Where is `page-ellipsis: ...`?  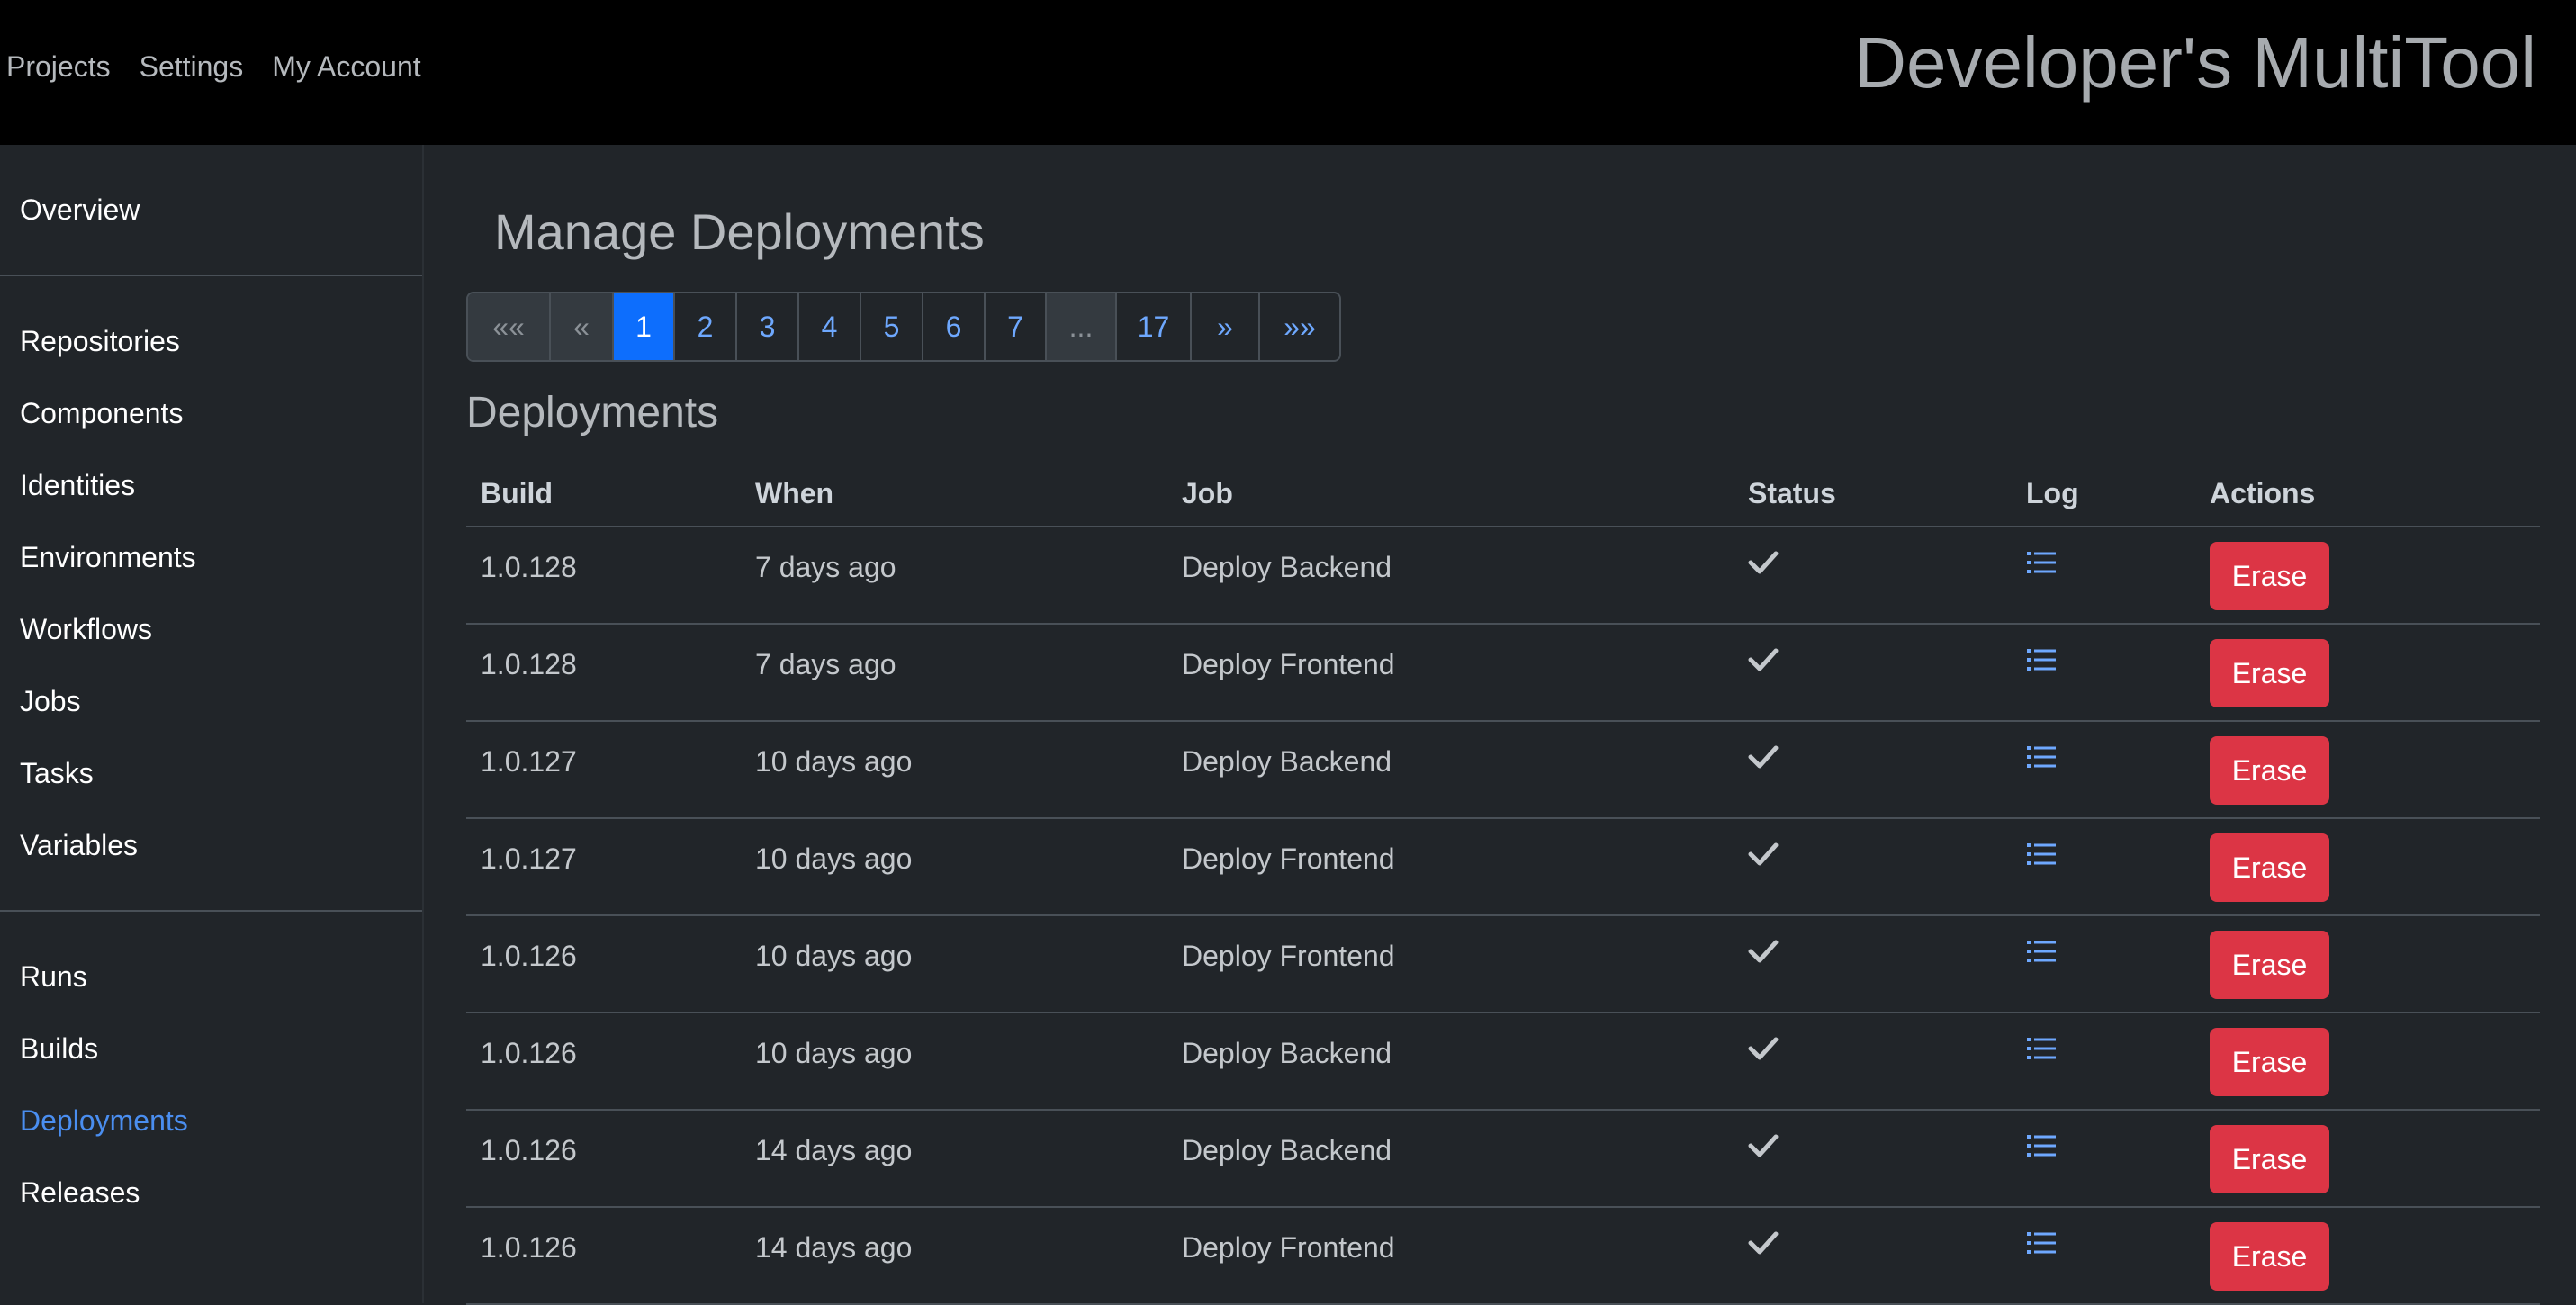
page-ellipsis: ... is located at coordinates (1080, 326).